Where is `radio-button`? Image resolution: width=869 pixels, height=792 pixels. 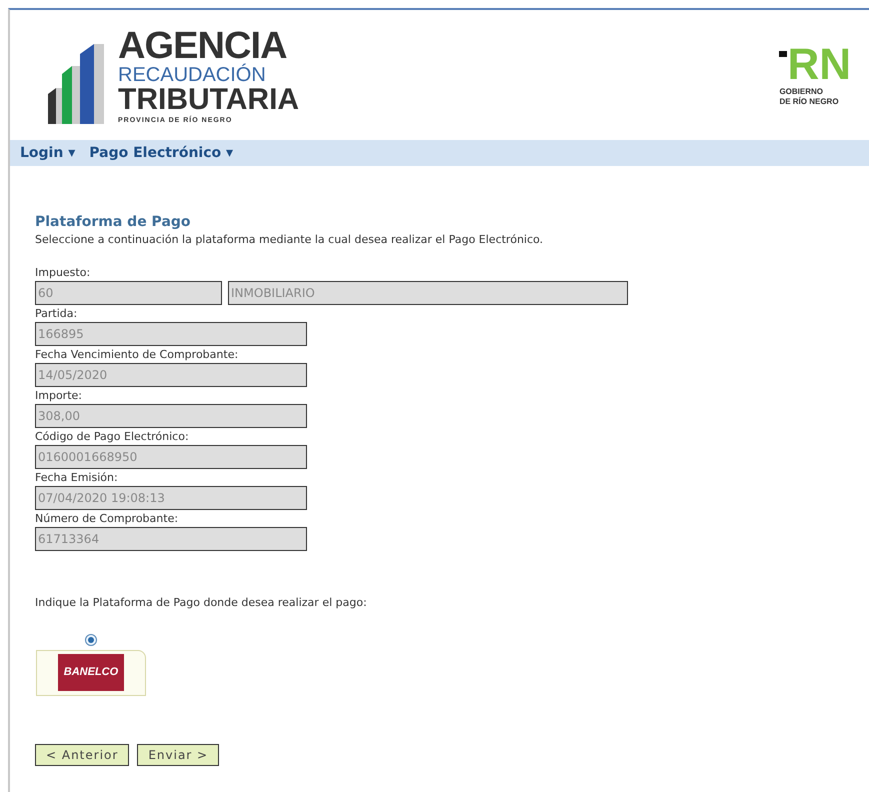 radio-button is located at coordinates (91, 640).